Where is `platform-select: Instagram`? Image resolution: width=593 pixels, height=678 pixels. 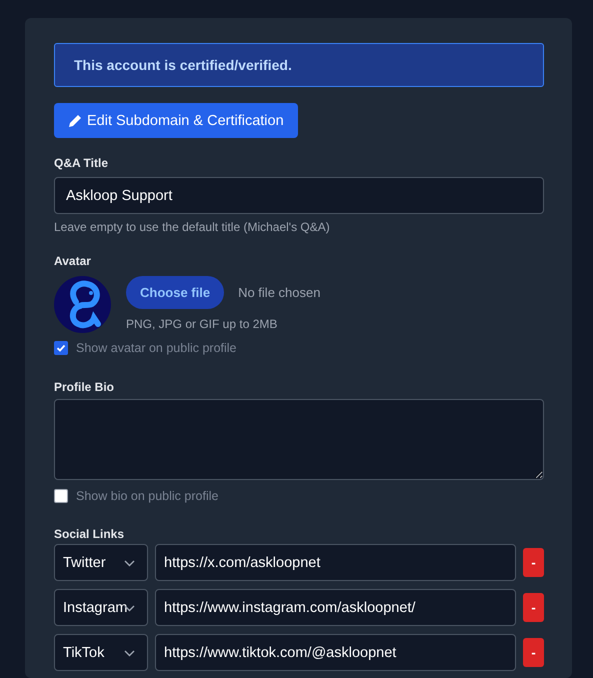 platform-select: Instagram is located at coordinates (101, 607).